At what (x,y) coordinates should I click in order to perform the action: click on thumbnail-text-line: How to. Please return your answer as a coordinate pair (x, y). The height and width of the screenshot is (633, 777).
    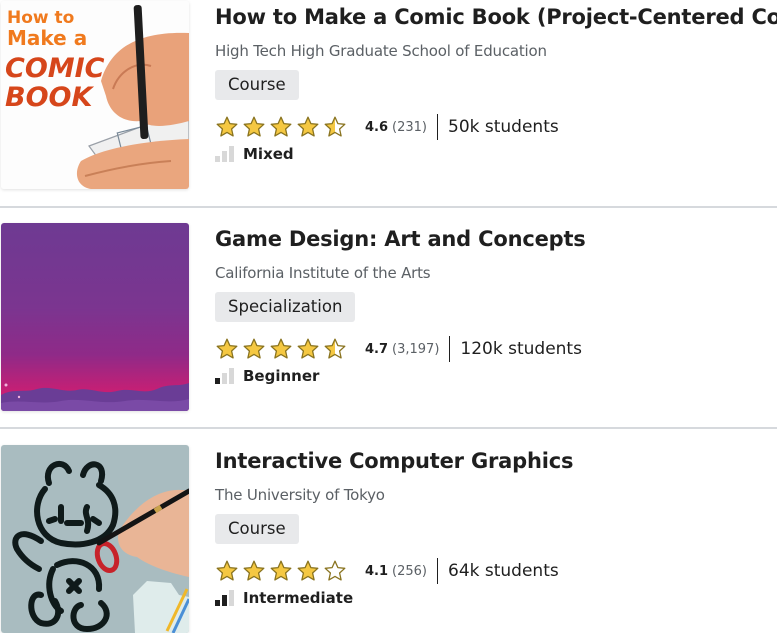
    Looking at the image, I should click on (40, 18).